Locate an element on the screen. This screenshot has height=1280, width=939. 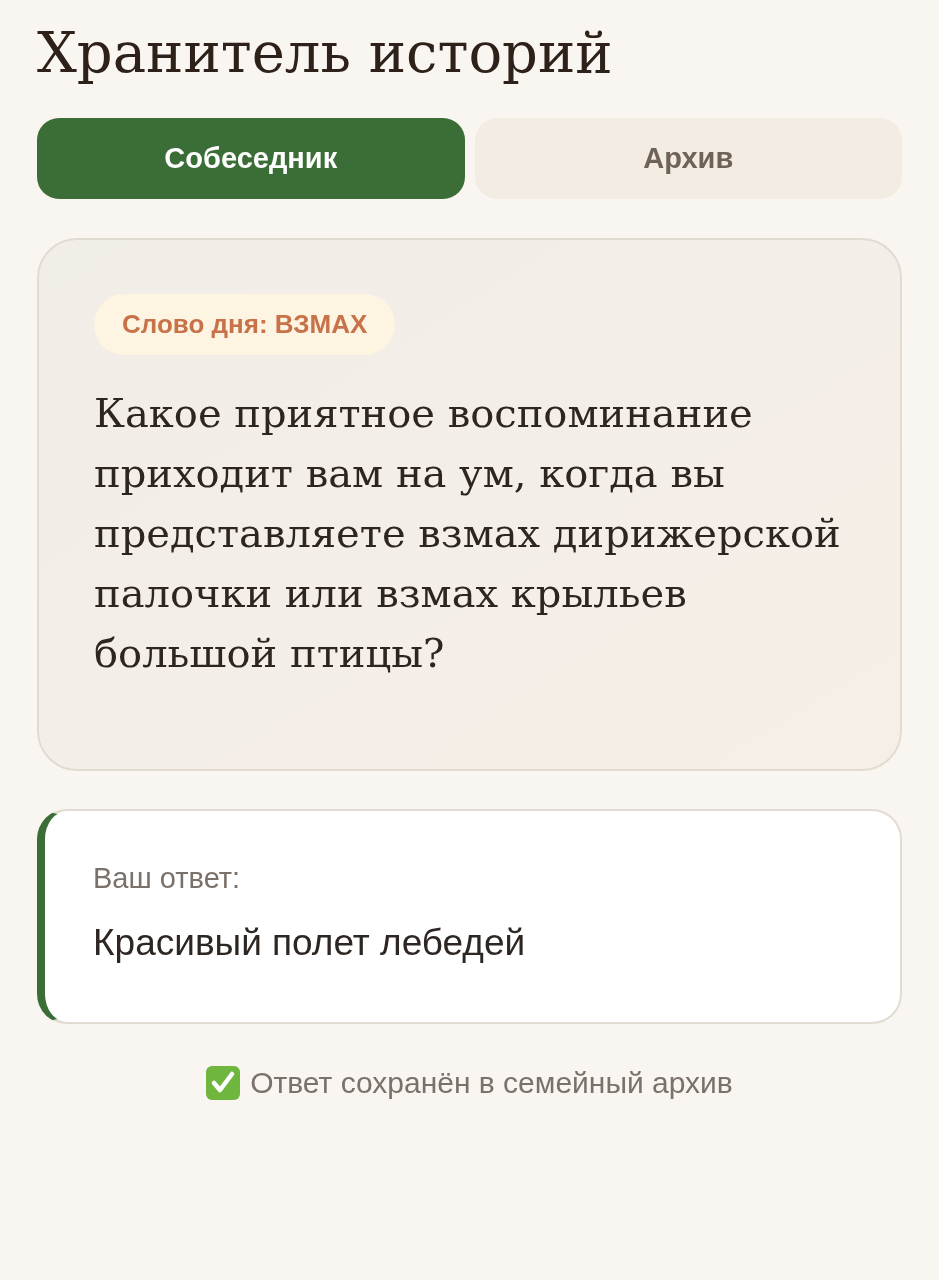
status-message: Ответ сохранён в семейный архив is located at coordinates (491, 1083).